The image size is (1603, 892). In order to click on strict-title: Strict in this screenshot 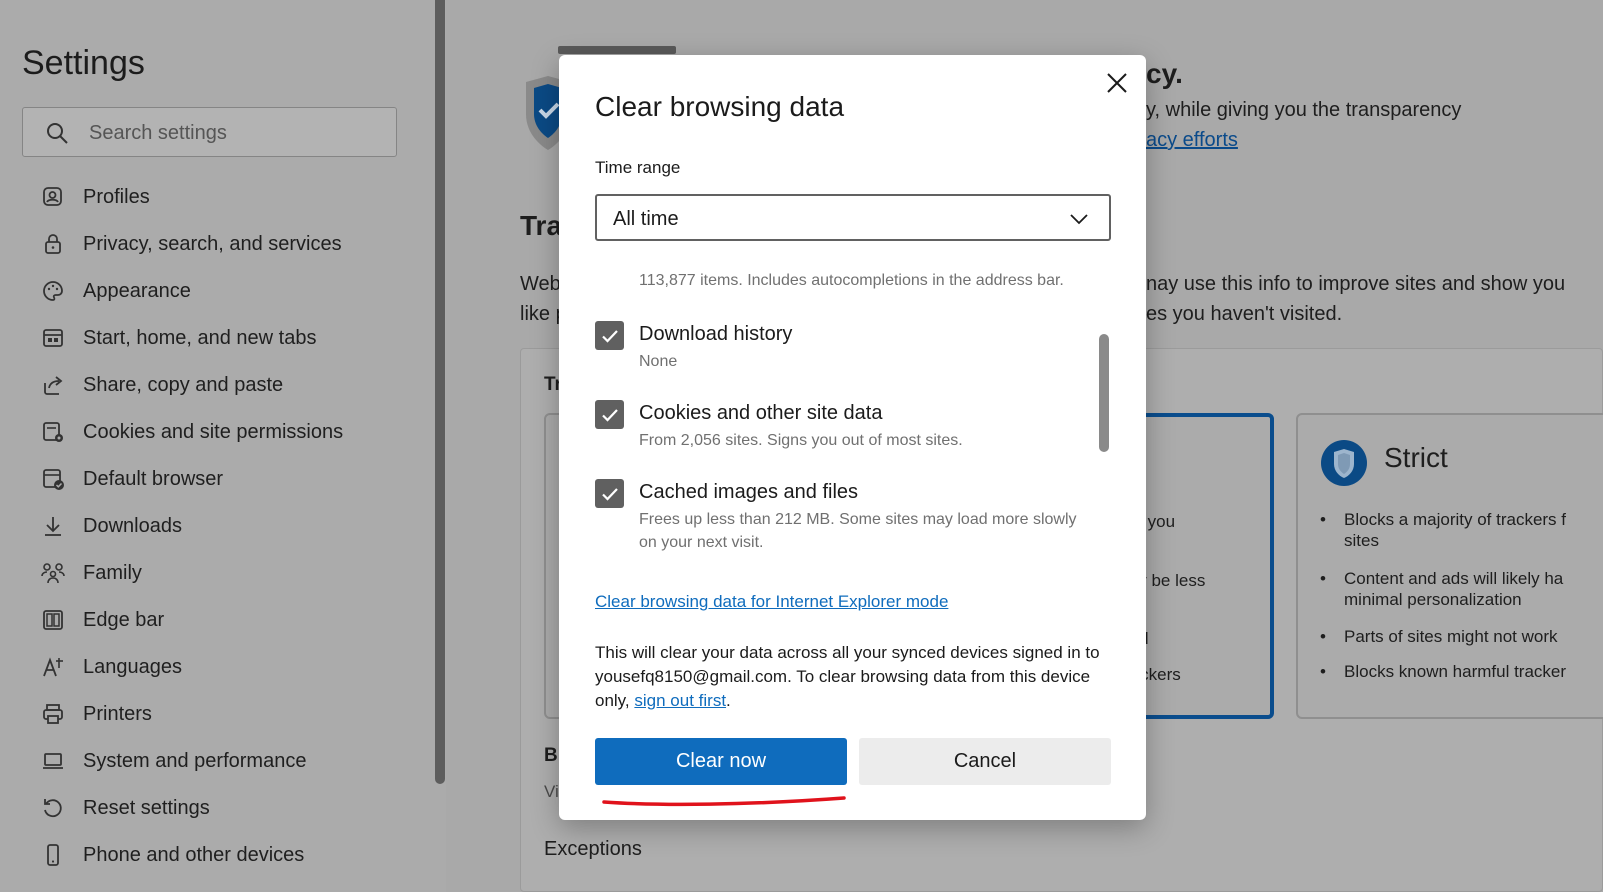, I will do `click(1416, 457)`.